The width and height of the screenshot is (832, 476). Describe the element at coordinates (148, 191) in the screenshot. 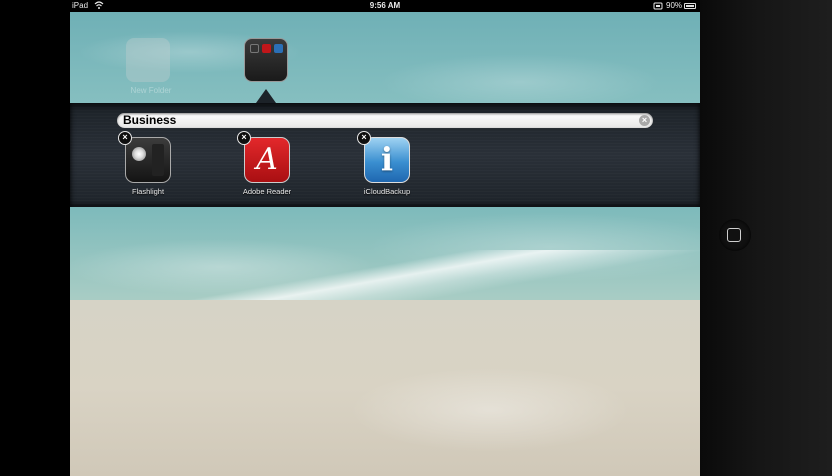

I see `app-label-flashlight: Flashlight` at that location.